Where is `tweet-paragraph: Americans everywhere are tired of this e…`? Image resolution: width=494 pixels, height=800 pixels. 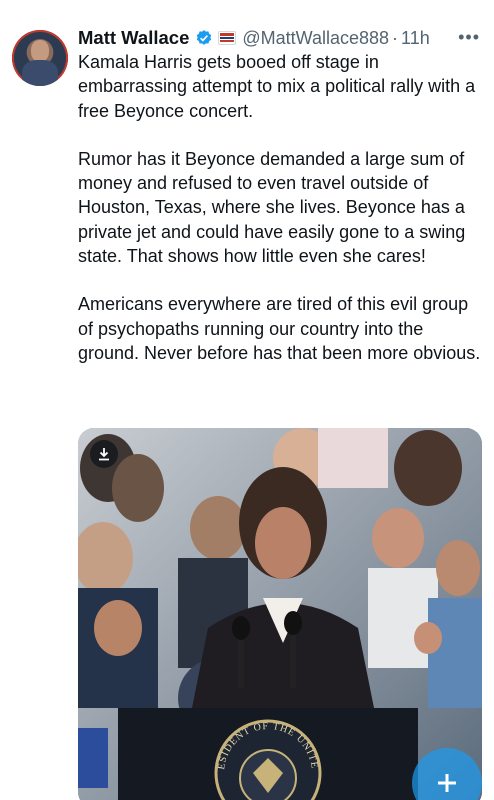 tweet-paragraph: Americans everywhere are tired of this e… is located at coordinates (279, 328).